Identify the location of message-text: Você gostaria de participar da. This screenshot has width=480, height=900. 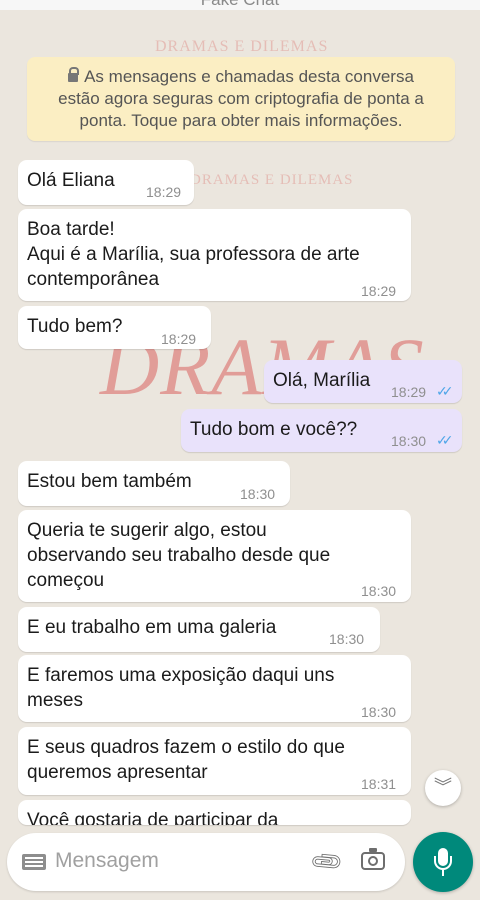
(153, 817).